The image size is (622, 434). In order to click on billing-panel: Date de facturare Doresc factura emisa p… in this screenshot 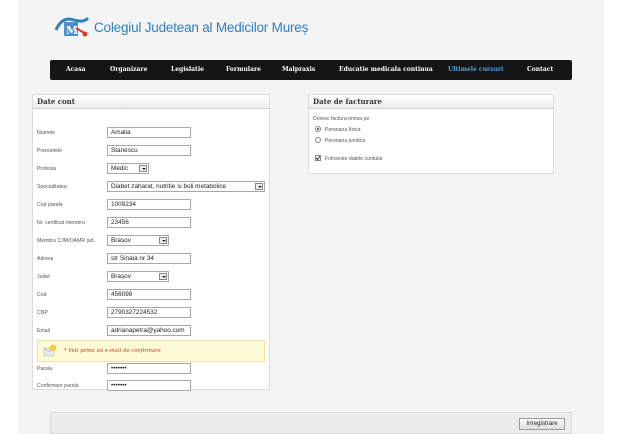, I will do `click(431, 134)`.